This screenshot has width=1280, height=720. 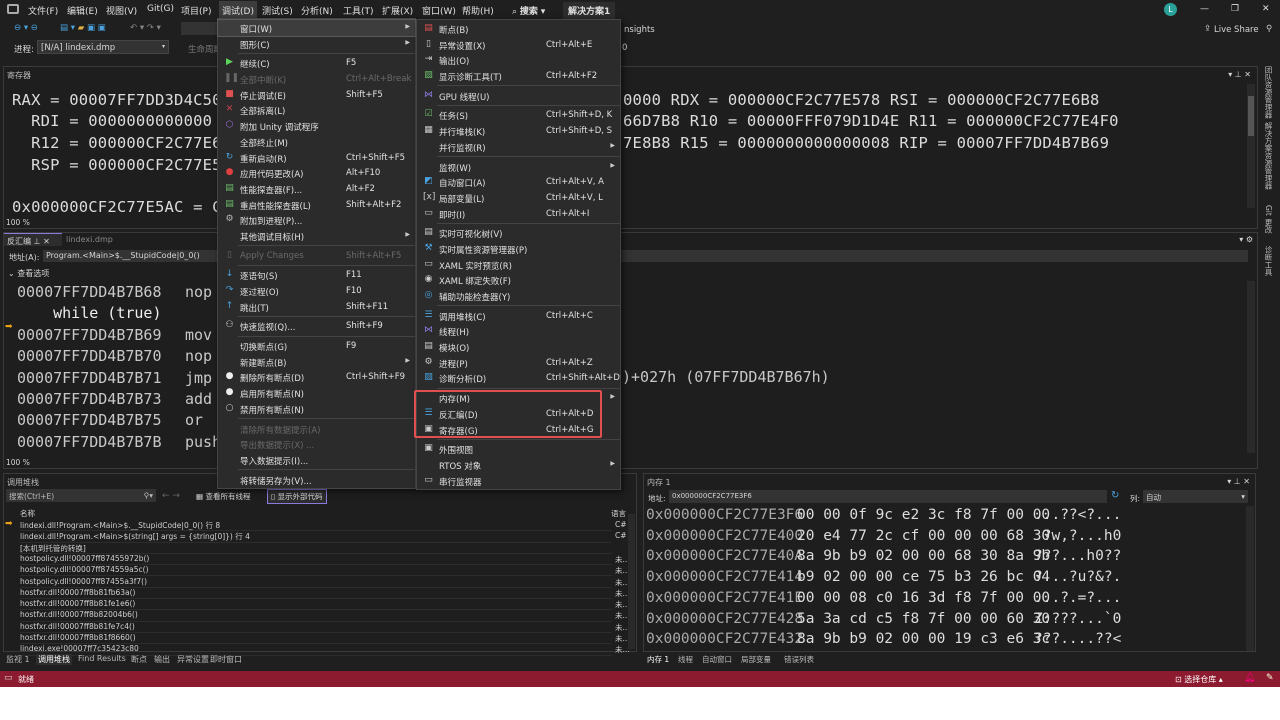 I want to click on close-button: ✕, so click(x=1266, y=9).